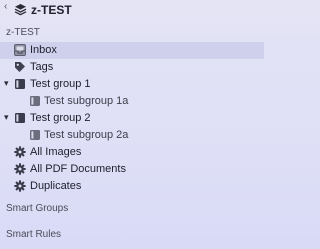 The height and width of the screenshot is (249, 320). I want to click on sidebar-item-label: Test group 1, so click(60, 84).